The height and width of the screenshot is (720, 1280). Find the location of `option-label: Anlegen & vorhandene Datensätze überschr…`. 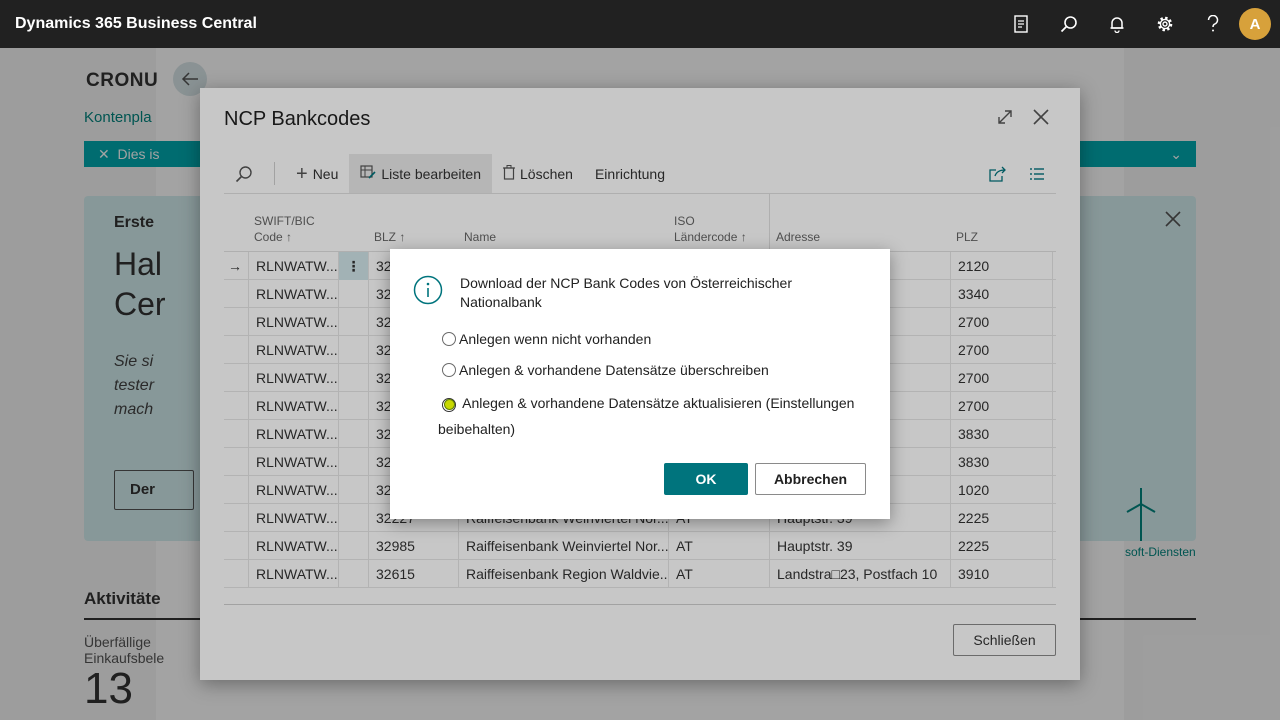

option-label: Anlegen & vorhandene Datensätze überschr… is located at coordinates (614, 370).